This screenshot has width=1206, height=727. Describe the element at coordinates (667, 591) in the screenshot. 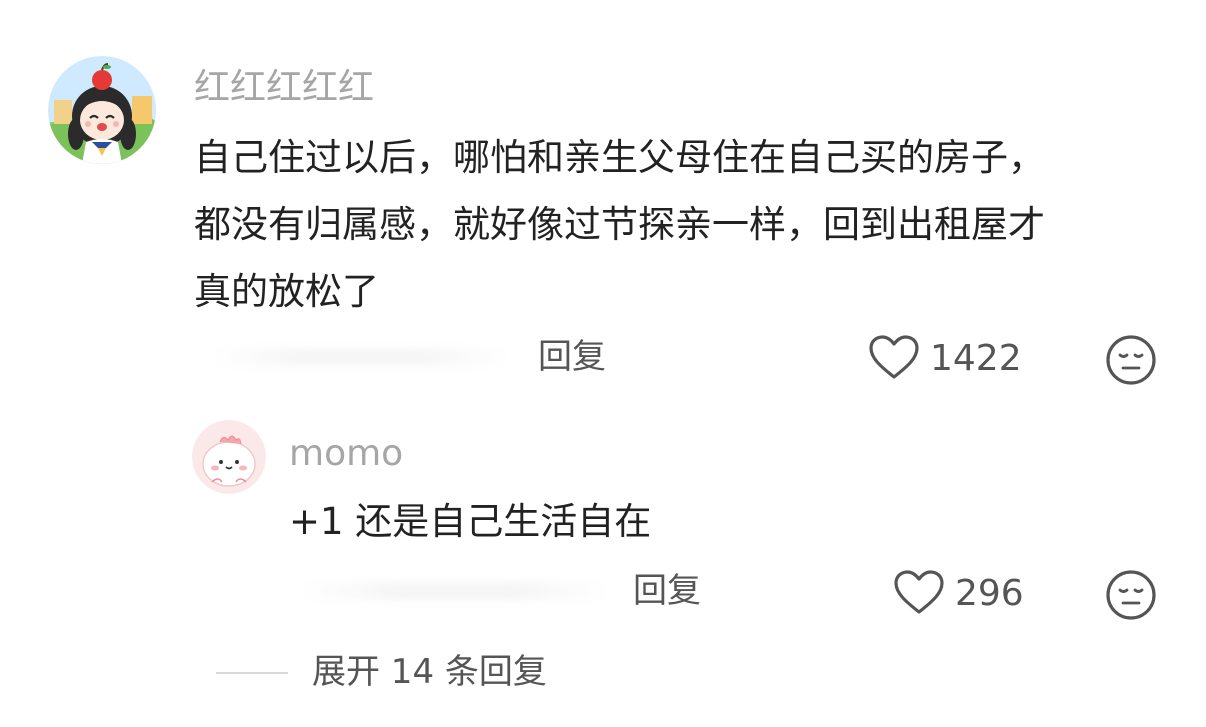

I see `reply-reply-button: 回复` at that location.